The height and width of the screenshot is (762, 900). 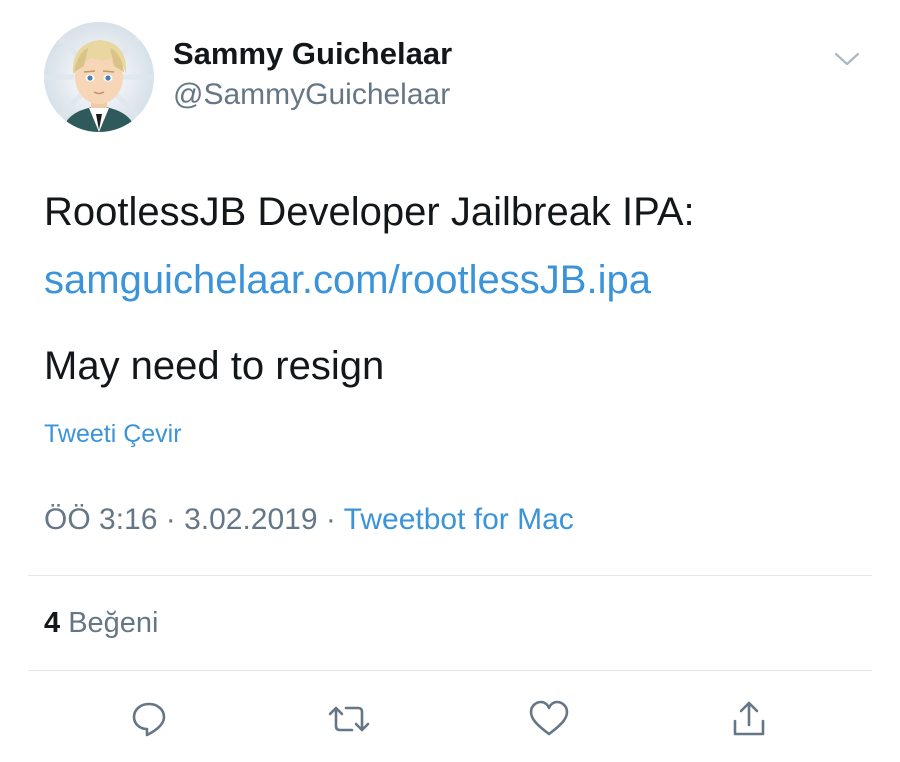 What do you see at coordinates (347, 280) in the screenshot?
I see `tweet-link: samguichelaar.com/rootlessJB.ipa` at bounding box center [347, 280].